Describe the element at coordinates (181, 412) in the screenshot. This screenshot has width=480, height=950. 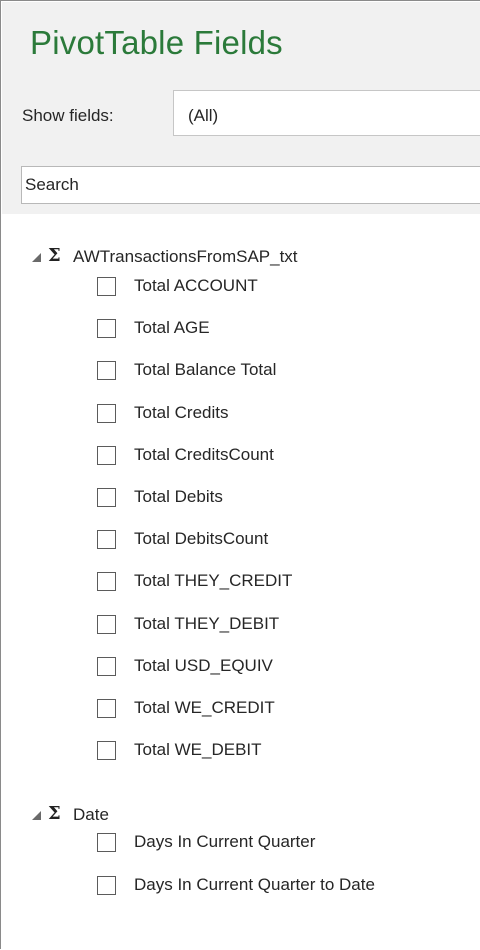
I see `field-label: Total Credits` at that location.